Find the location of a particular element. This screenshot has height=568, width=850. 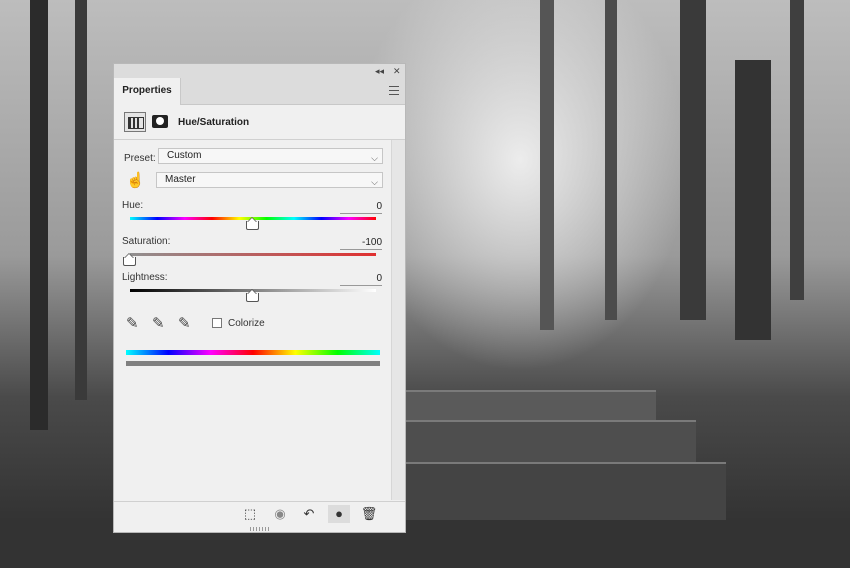

lightness-value-field: 0 is located at coordinates (361, 279).